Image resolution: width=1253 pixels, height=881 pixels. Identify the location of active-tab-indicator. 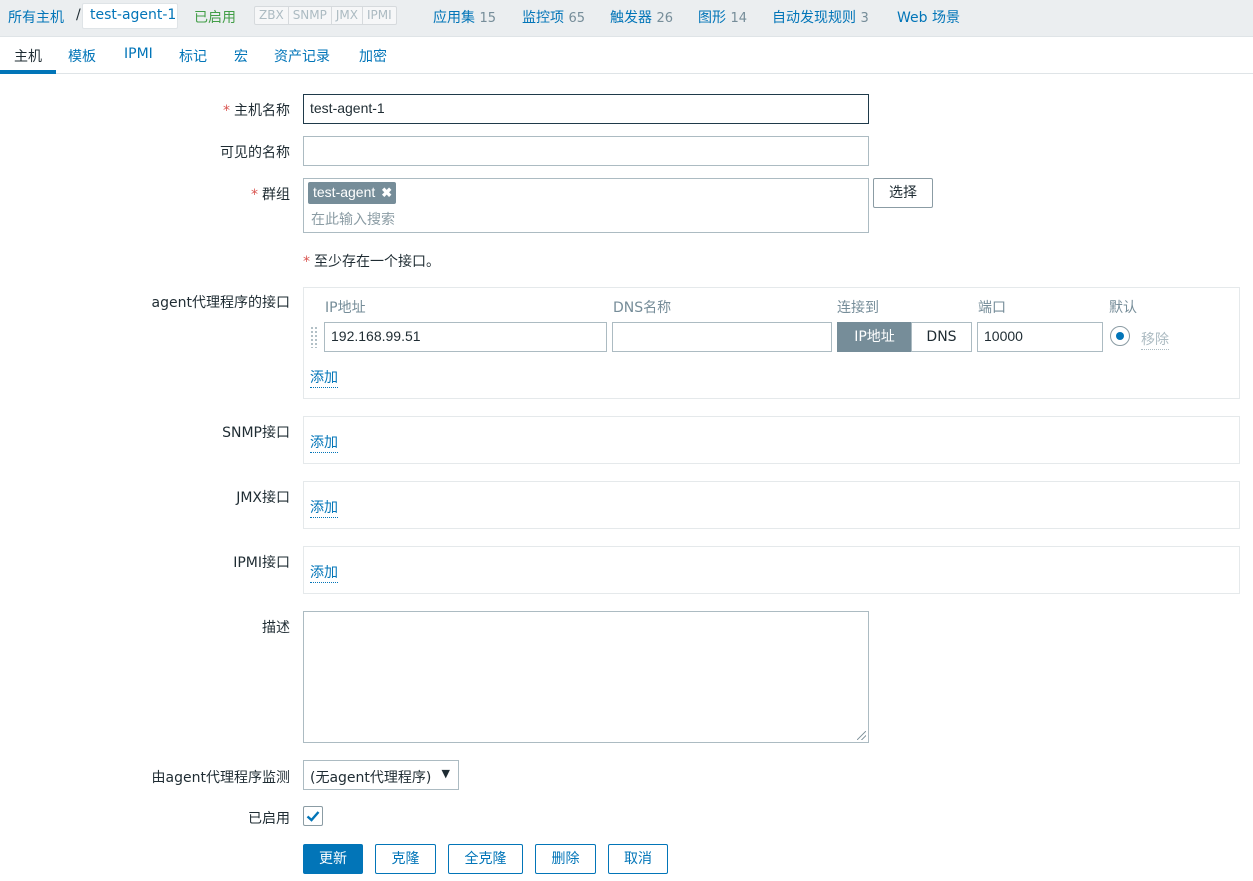
(28, 72).